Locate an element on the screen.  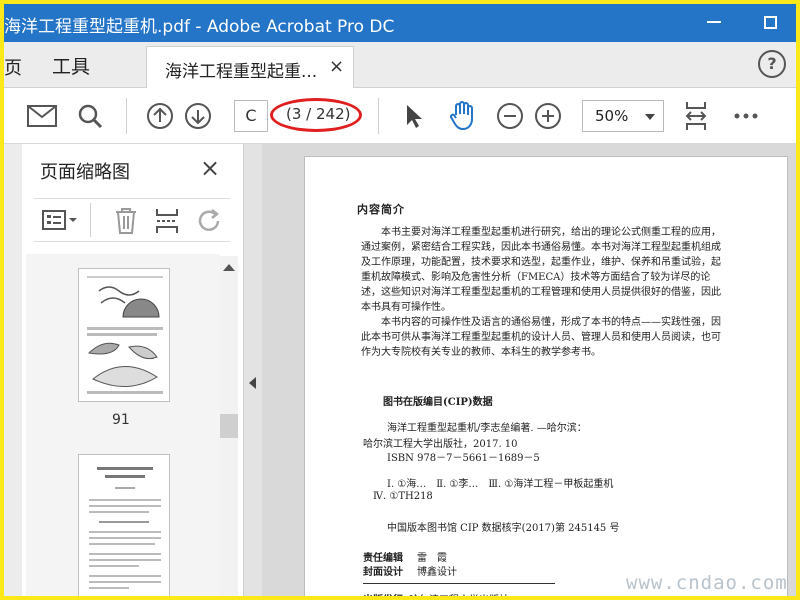
minimize-icon is located at coordinates (714, 22).